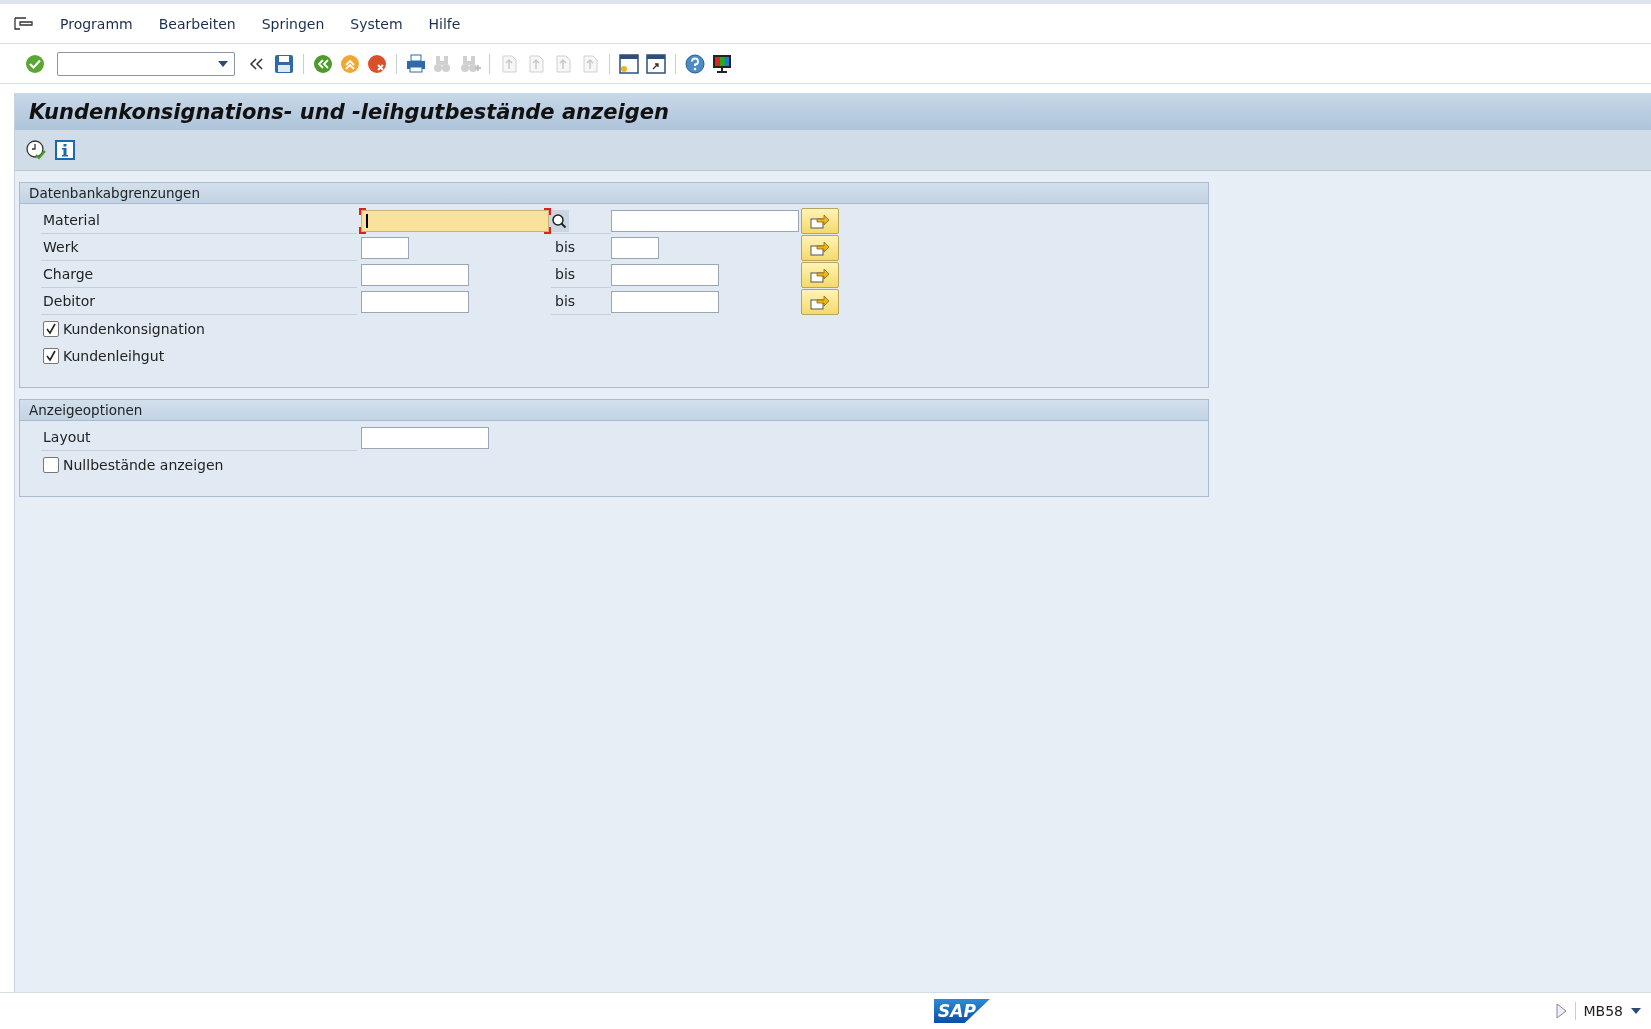 This screenshot has height=1029, width=1651. What do you see at coordinates (1603, 1011) in the screenshot?
I see `transaction-code: MB58` at bounding box center [1603, 1011].